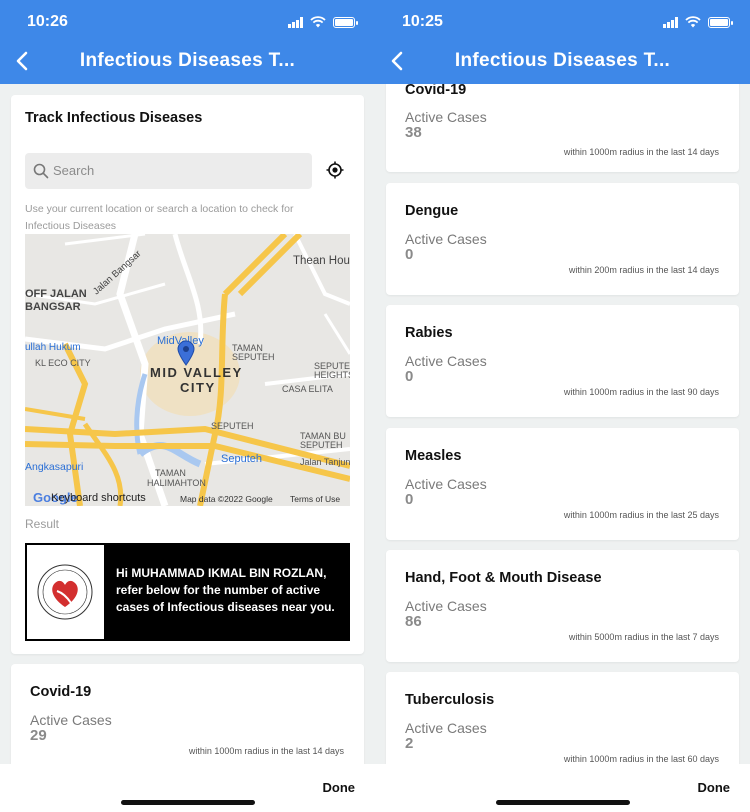  Describe the element at coordinates (433, 456) in the screenshot. I see `disease-name: Measles` at that location.